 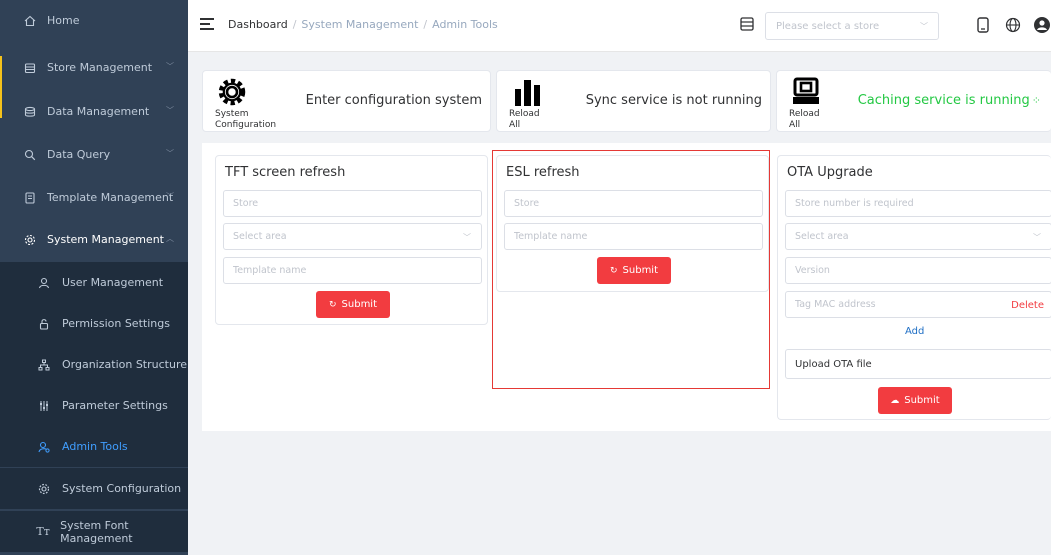 What do you see at coordinates (830, 172) in the screenshot?
I see `card-title: OTA Upgrade` at bounding box center [830, 172].